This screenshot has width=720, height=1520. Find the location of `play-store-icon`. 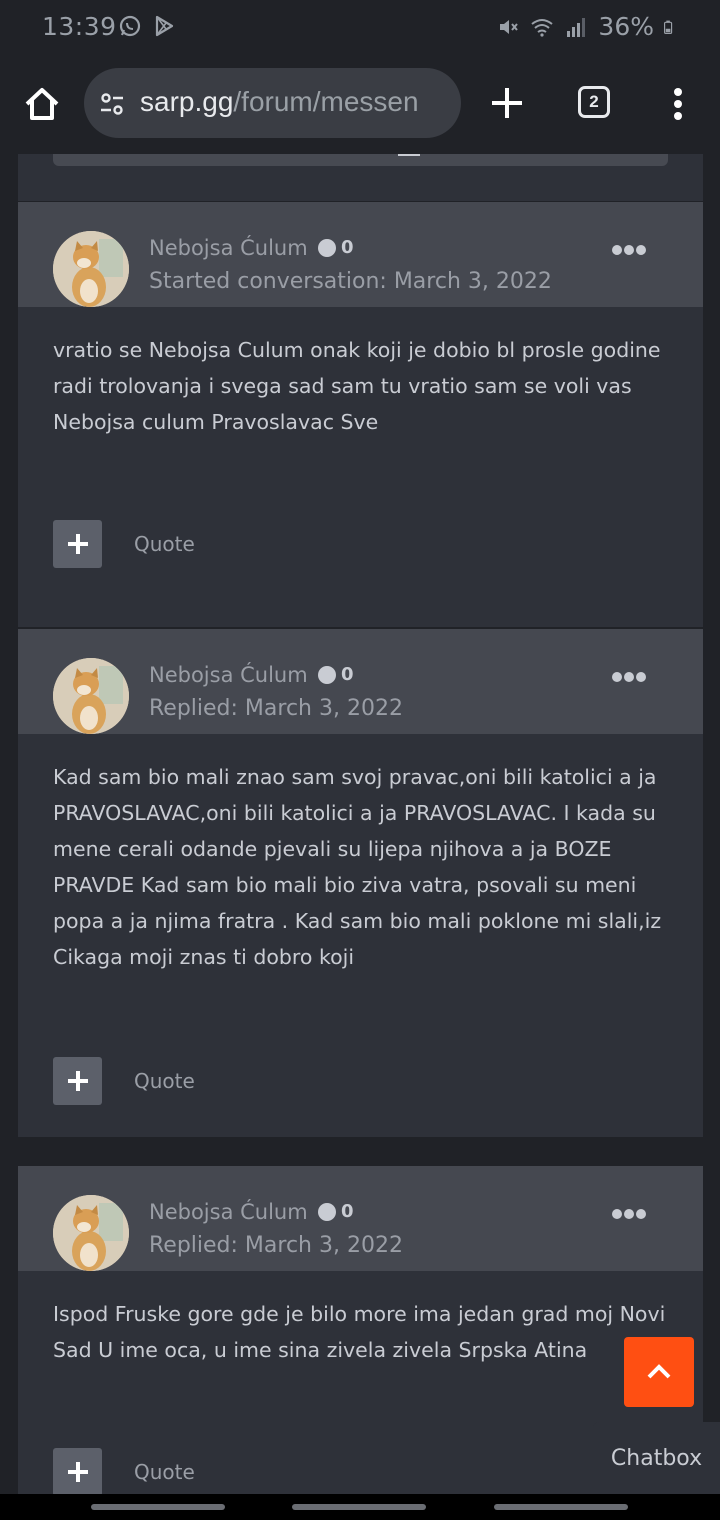

play-store-icon is located at coordinates (164, 26).